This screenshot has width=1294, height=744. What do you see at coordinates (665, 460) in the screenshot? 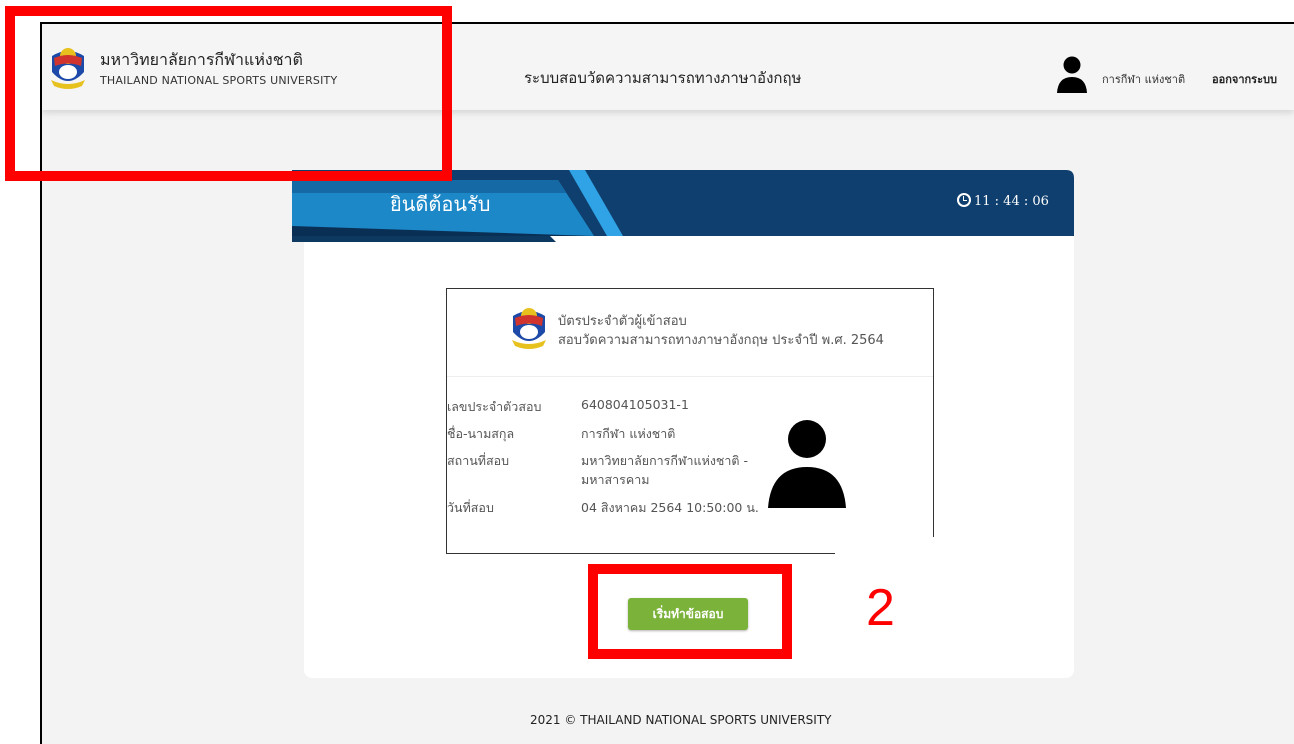
I see `exam-venue-value: มหาวิทยาลัยการกีฬาแห่งชาติ -` at bounding box center [665, 460].